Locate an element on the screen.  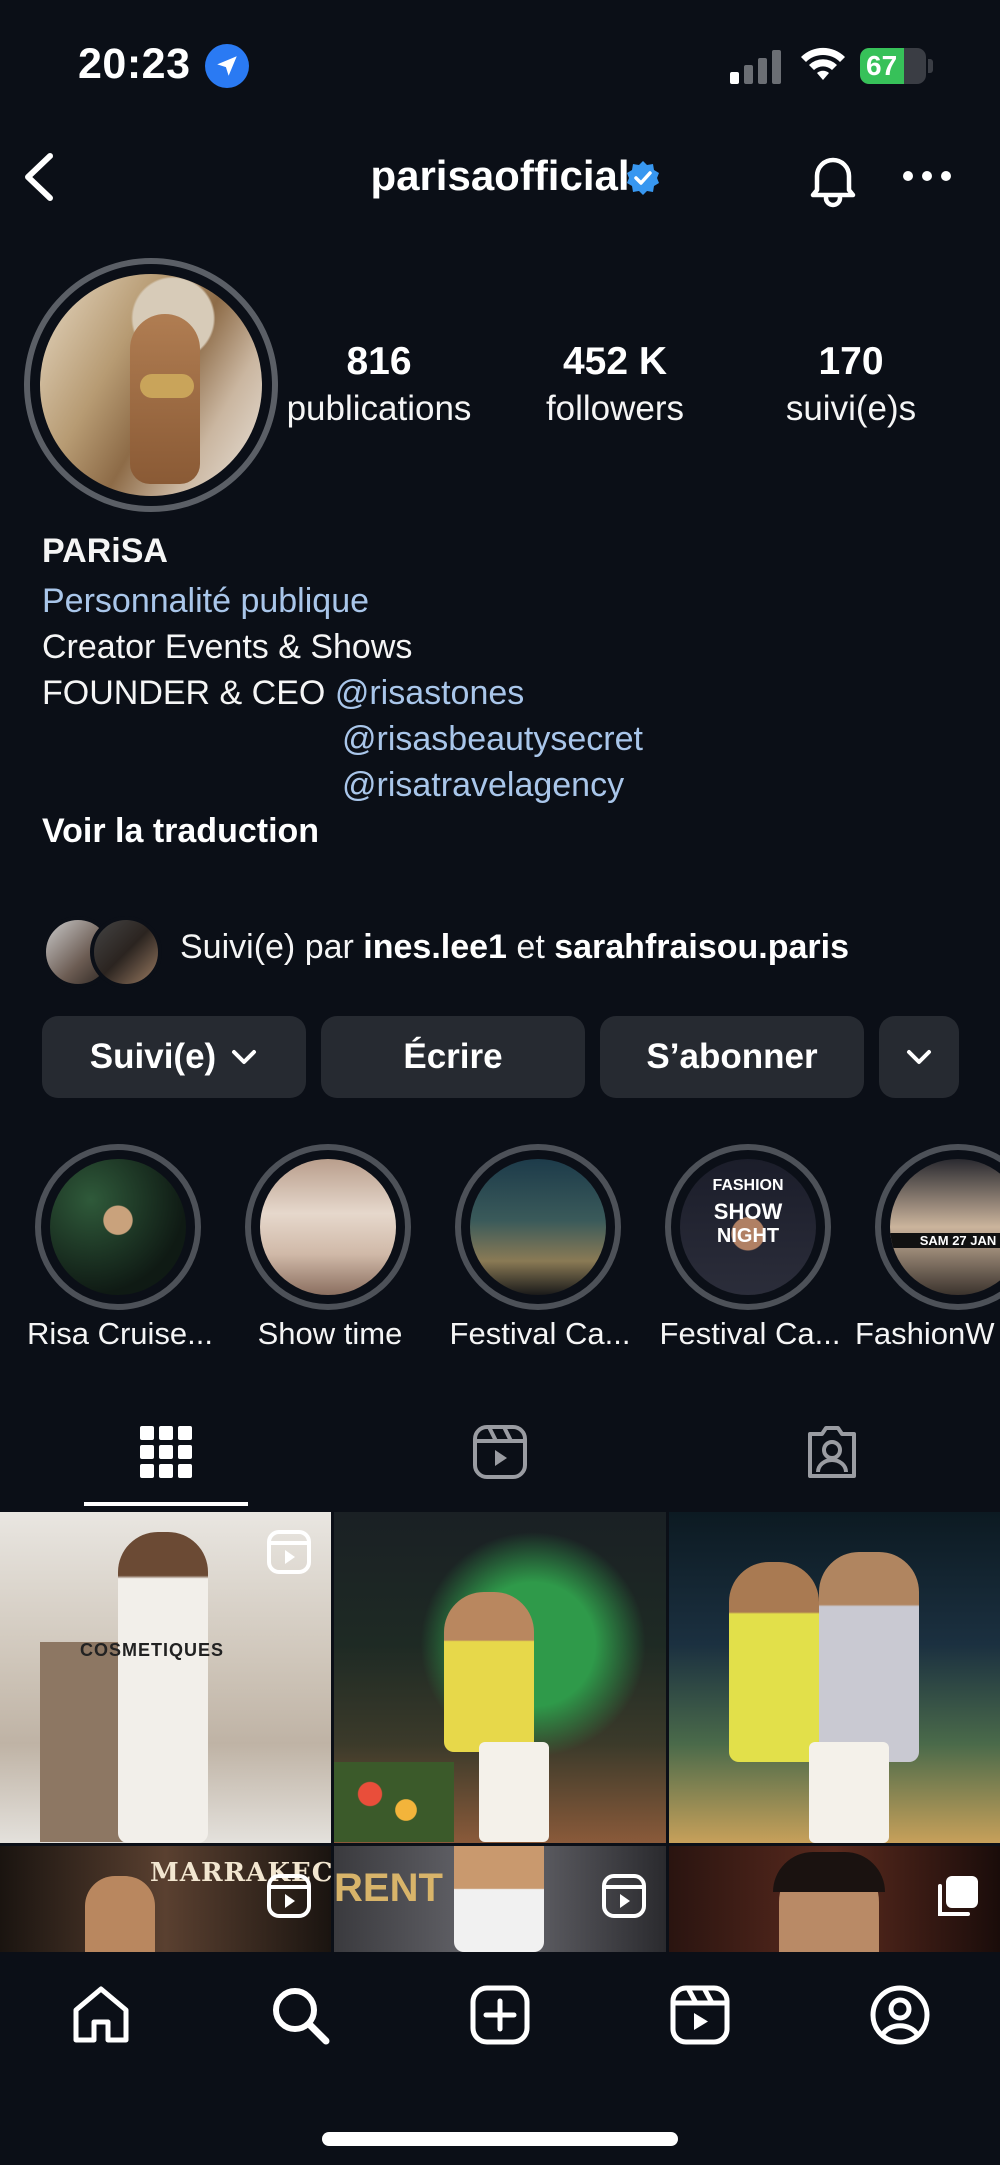
stat-posts-value: 816 is located at coordinates (379, 361).